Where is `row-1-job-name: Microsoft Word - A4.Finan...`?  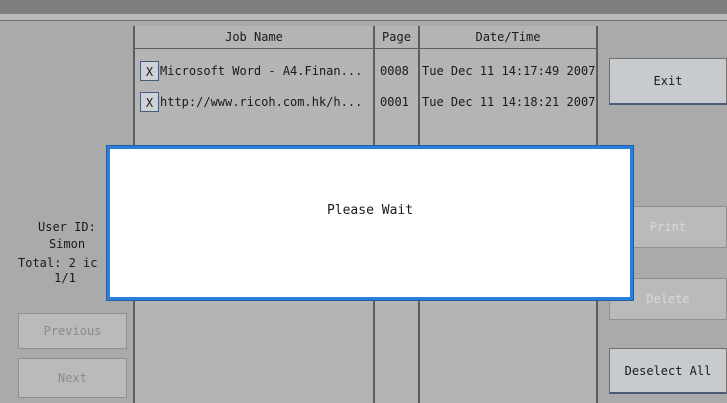 row-1-job-name: Microsoft Word - A4.Finan... is located at coordinates (261, 71).